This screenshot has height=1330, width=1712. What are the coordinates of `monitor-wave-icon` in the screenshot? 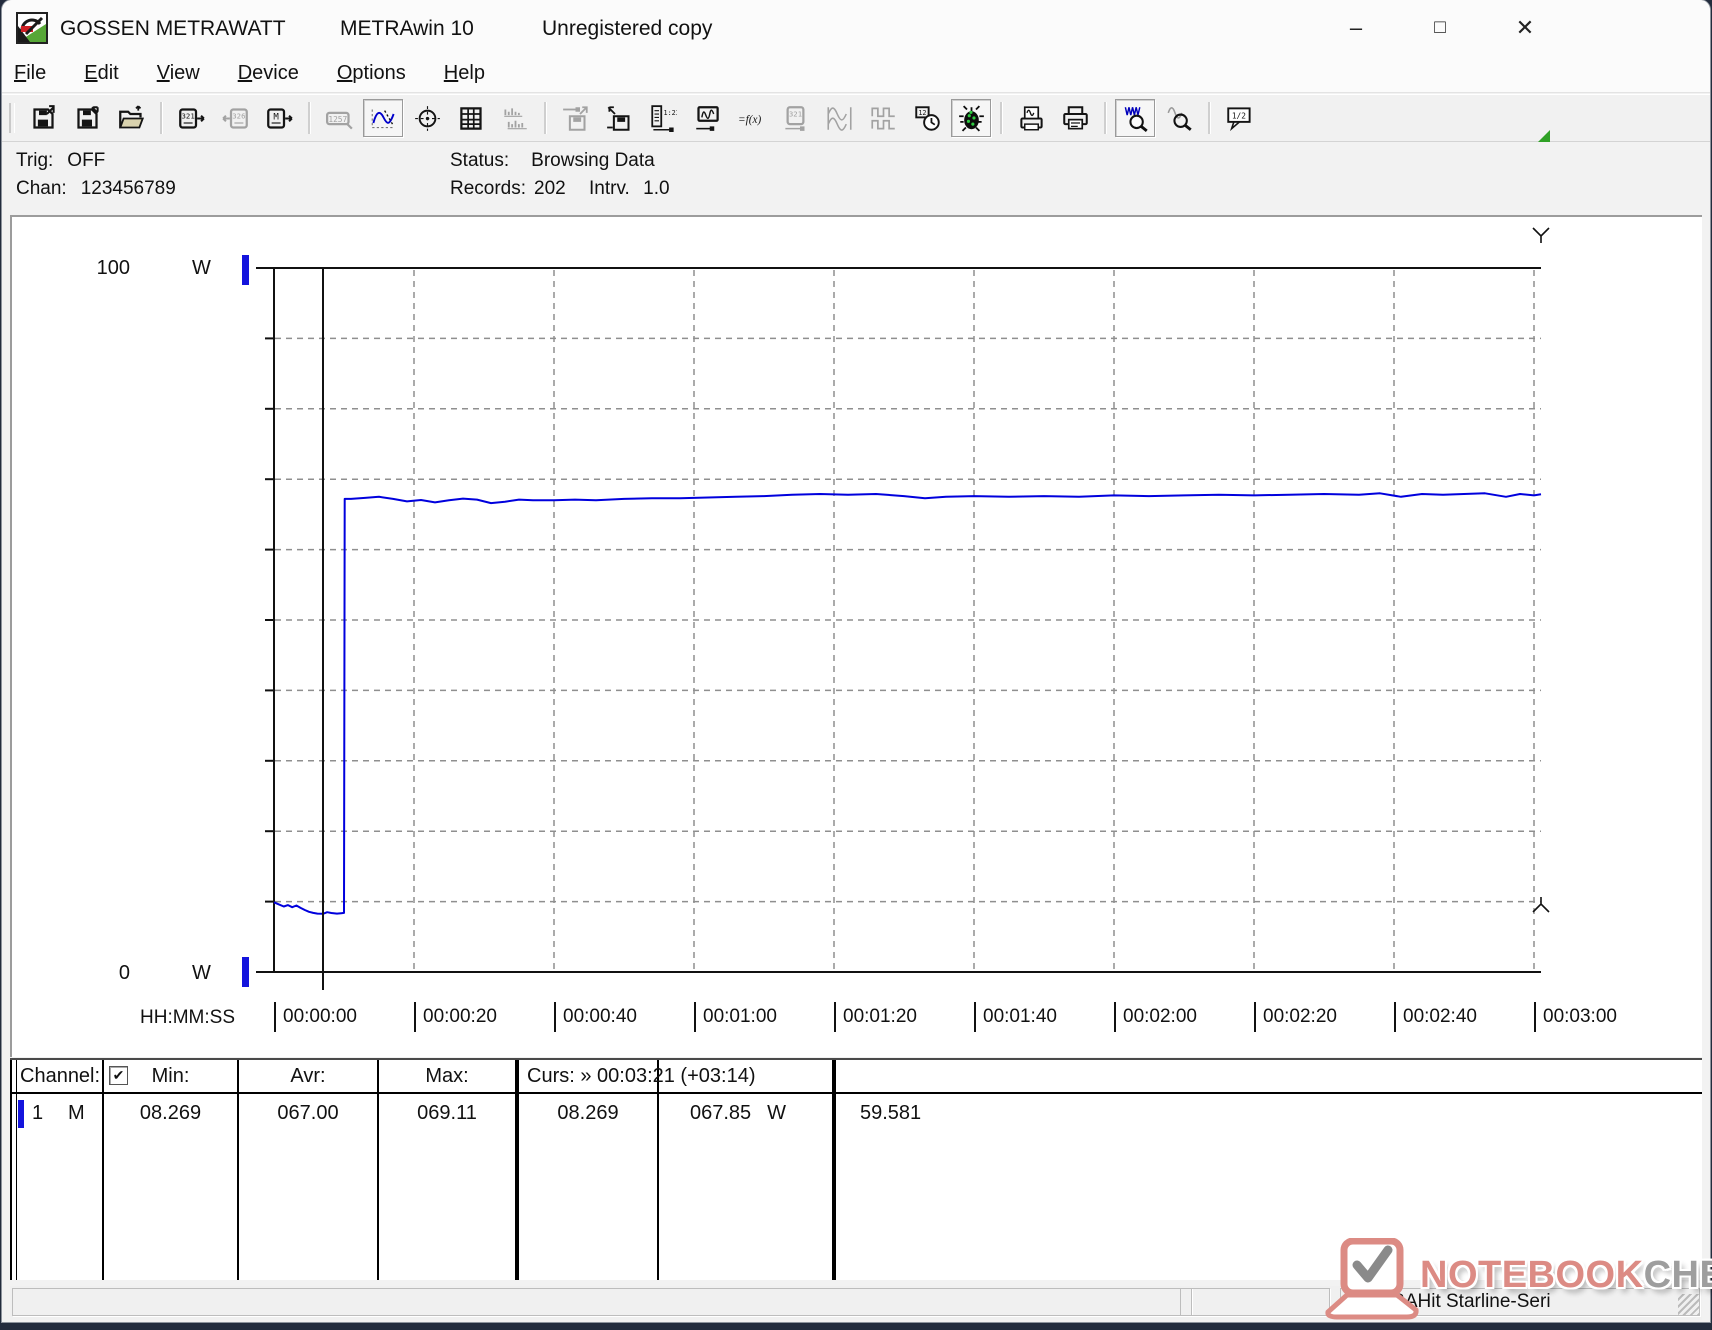 It's located at (707, 118).